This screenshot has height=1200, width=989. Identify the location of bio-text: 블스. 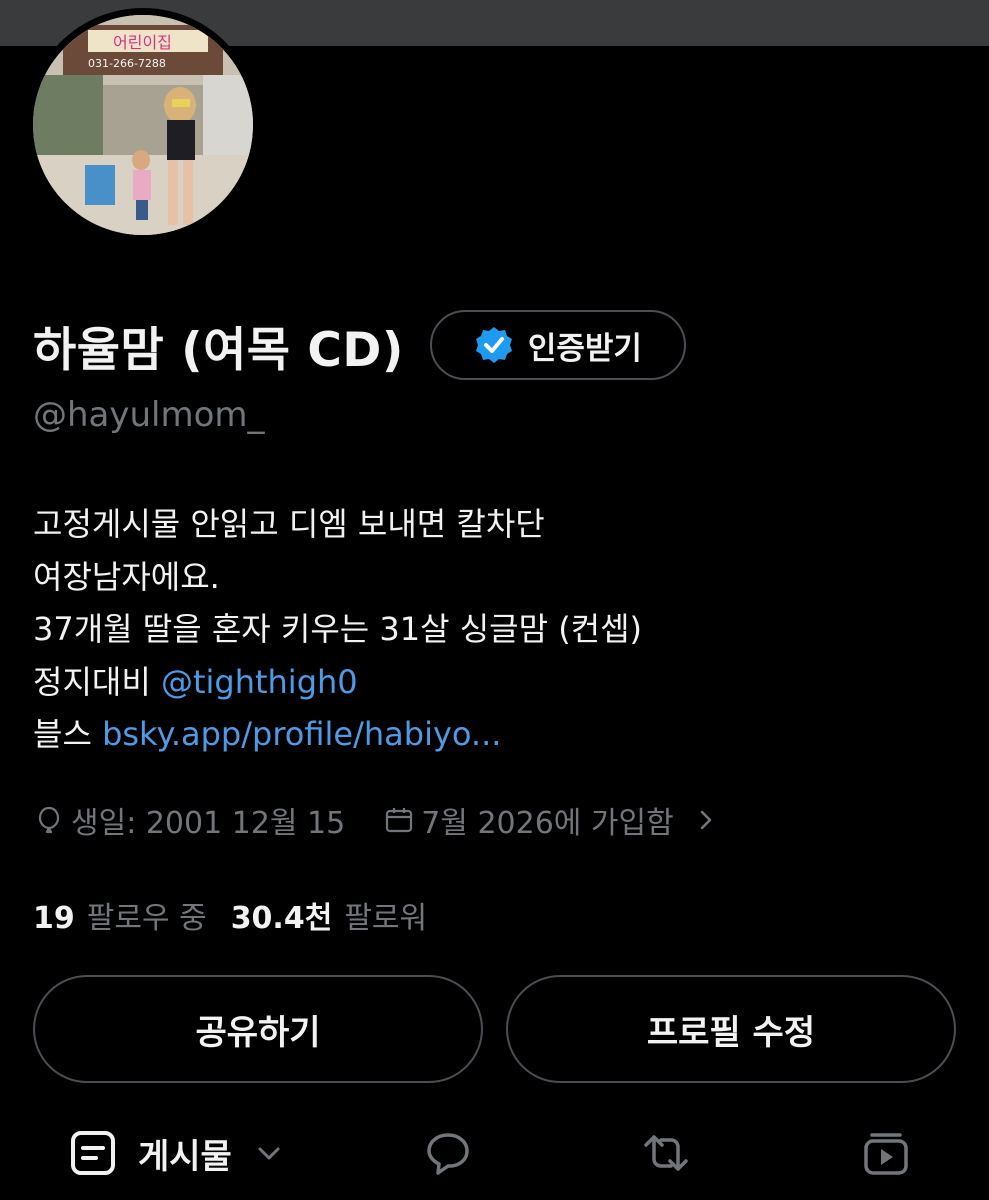
(68, 734).